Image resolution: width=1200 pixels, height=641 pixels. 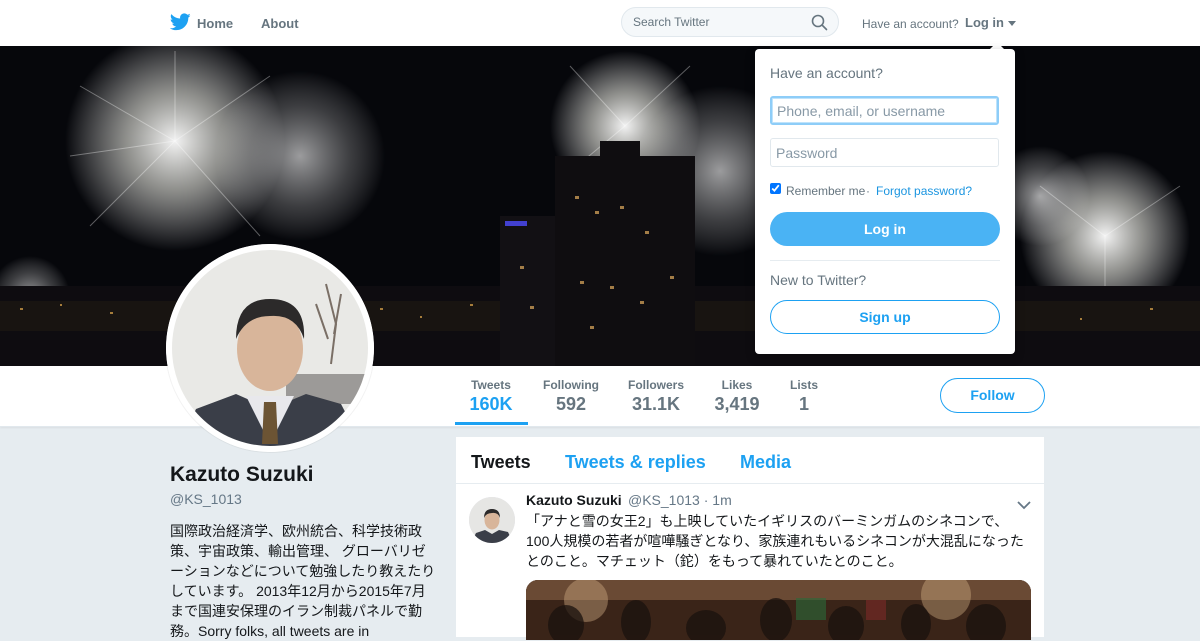 I want to click on stat-label: Likes, so click(x=737, y=385).